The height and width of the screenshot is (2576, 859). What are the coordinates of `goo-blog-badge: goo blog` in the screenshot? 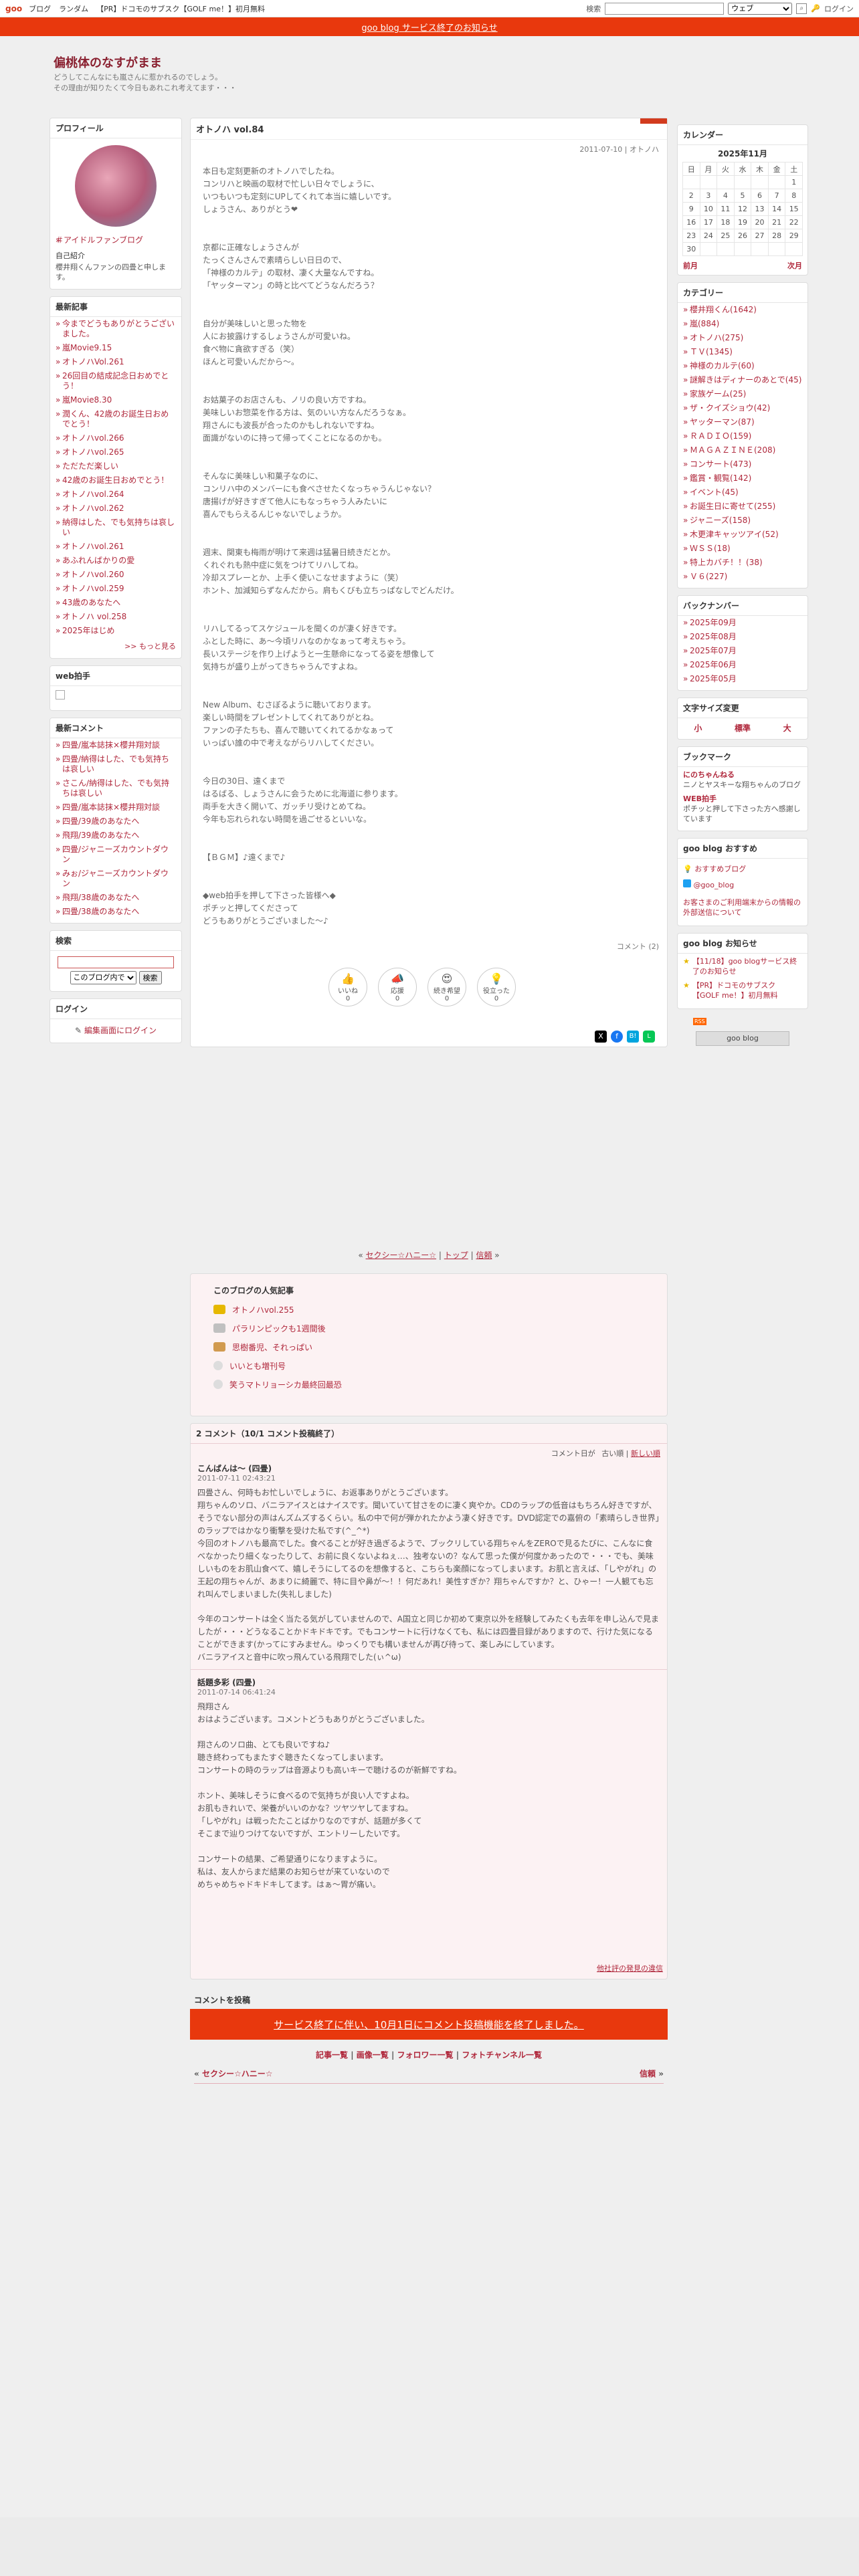 It's located at (742, 1038).